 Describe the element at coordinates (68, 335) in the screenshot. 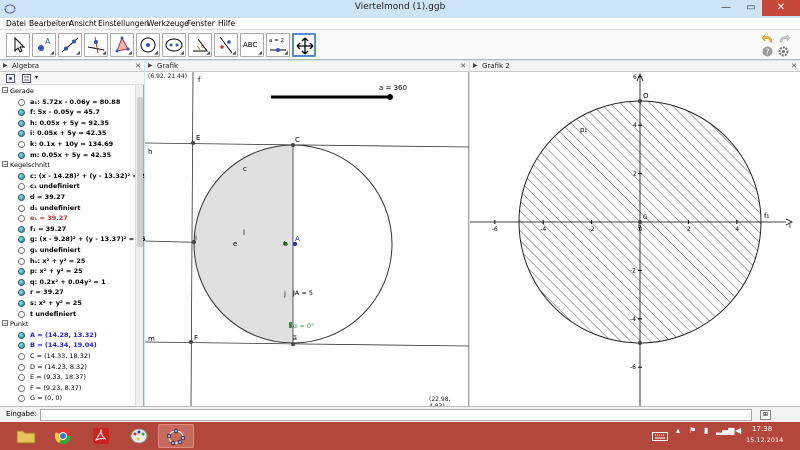

I see `algebra-object-row: A = (14.28, 13.32)` at that location.